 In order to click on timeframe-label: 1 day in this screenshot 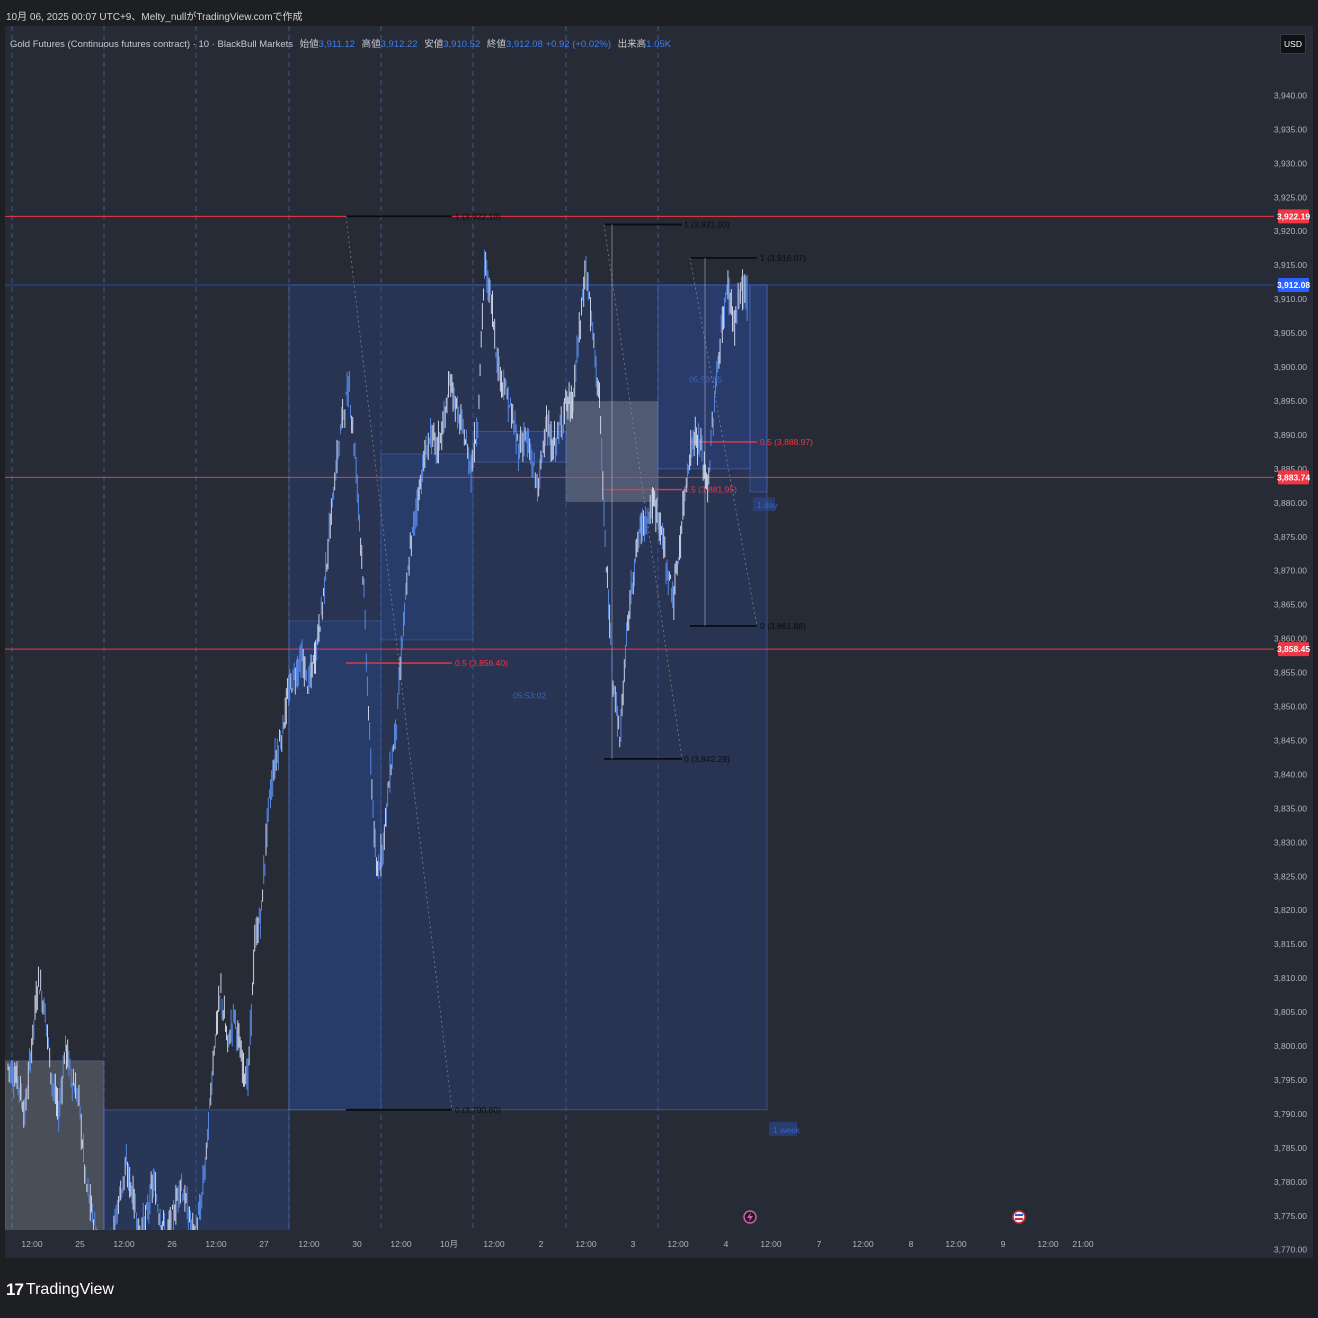, I will do `click(768, 505)`.